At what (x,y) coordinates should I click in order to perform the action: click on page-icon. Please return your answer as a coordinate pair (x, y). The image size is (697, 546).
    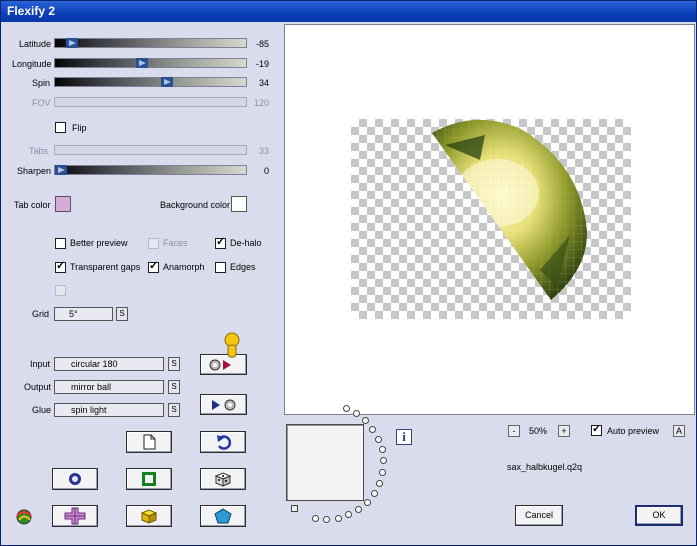
    Looking at the image, I should click on (149, 442).